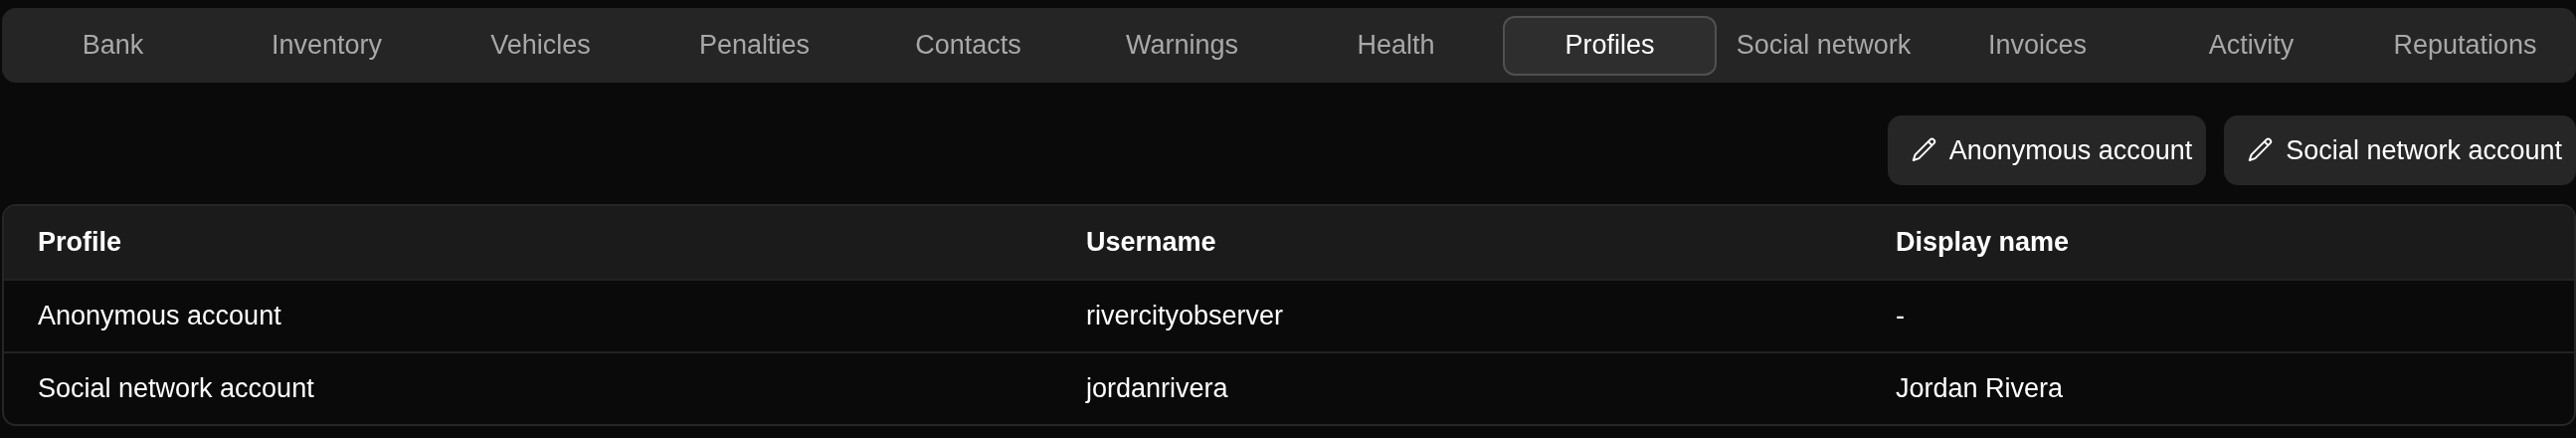 This screenshot has height=438, width=2576. Describe the element at coordinates (2465, 45) in the screenshot. I see `tab: Reputations` at that location.